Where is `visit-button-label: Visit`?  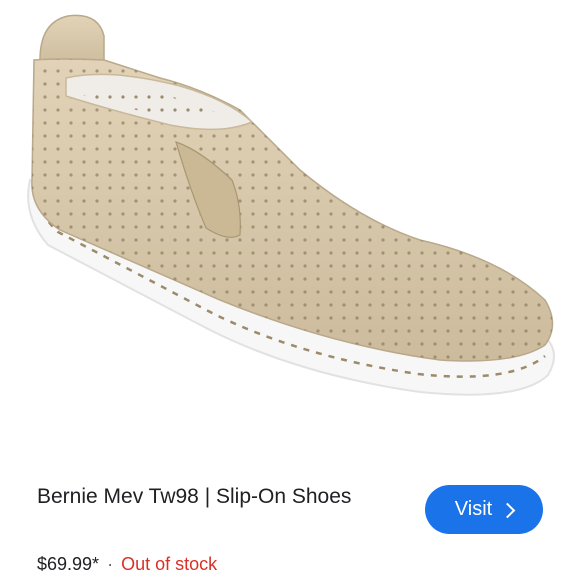
visit-button-label: Visit is located at coordinates (473, 509).